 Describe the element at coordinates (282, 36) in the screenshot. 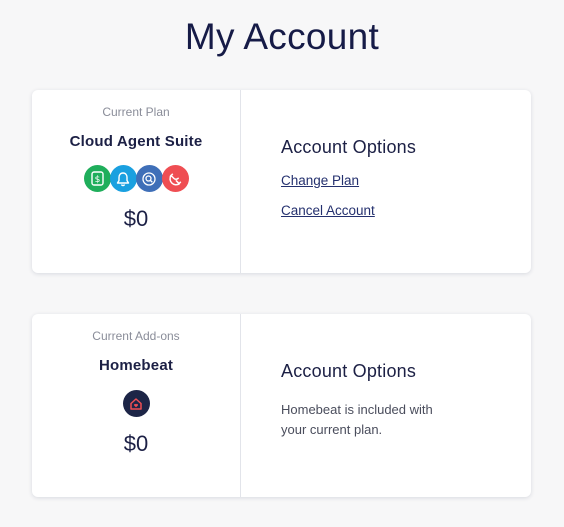

I see `page-title: My Account` at that location.